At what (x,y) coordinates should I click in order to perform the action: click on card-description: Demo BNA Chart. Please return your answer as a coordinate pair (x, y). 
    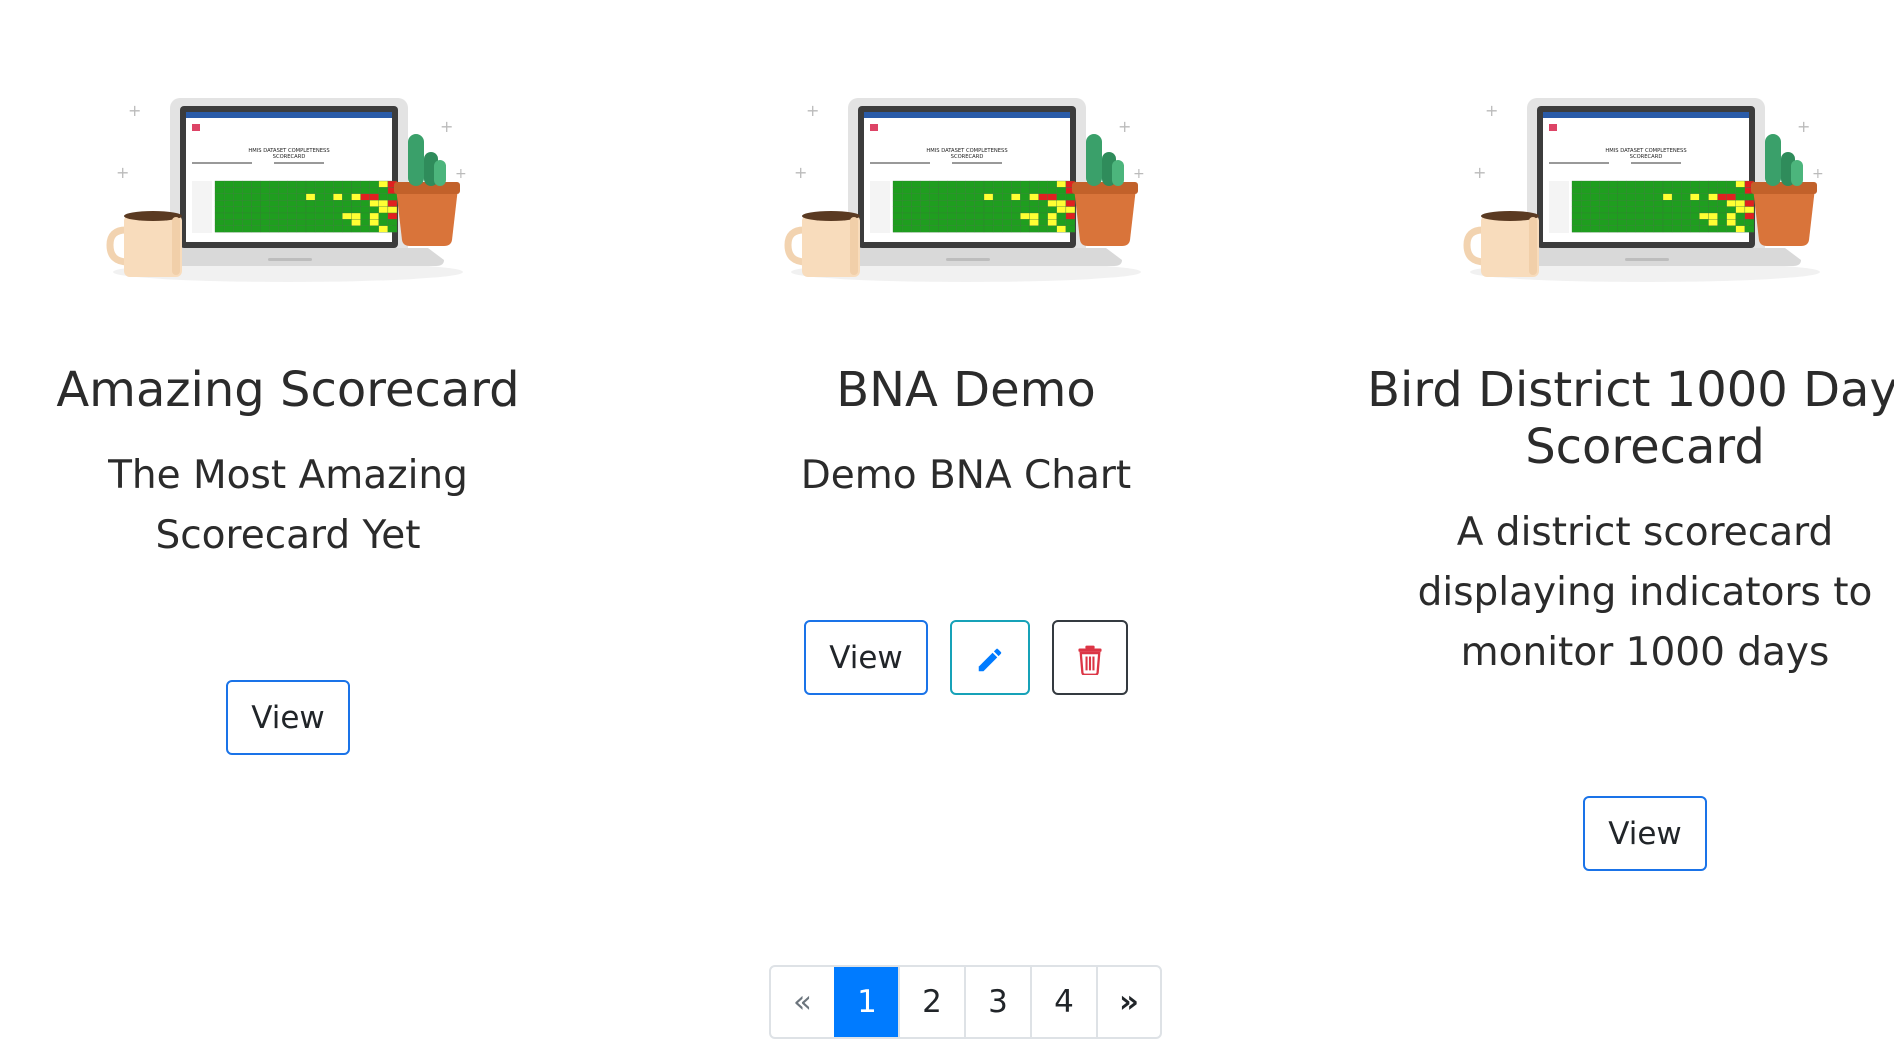
    Looking at the image, I should click on (966, 475).